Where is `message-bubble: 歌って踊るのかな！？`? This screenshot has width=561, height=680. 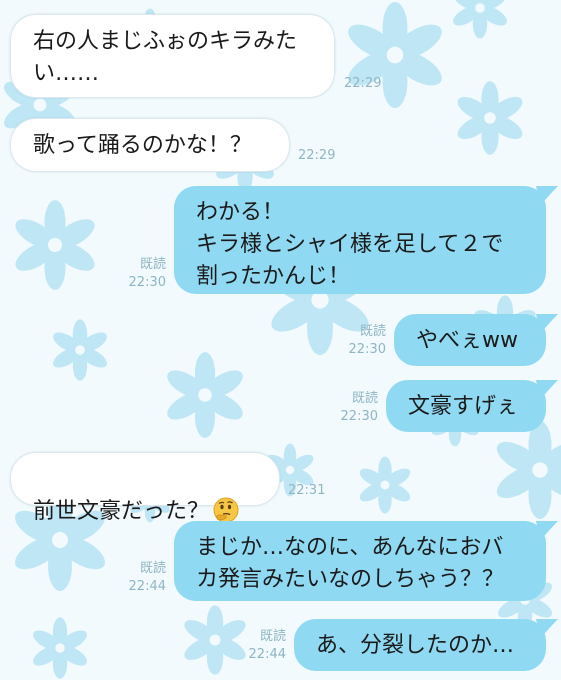 message-bubble: 歌って踊るのかな！？ is located at coordinates (150, 145).